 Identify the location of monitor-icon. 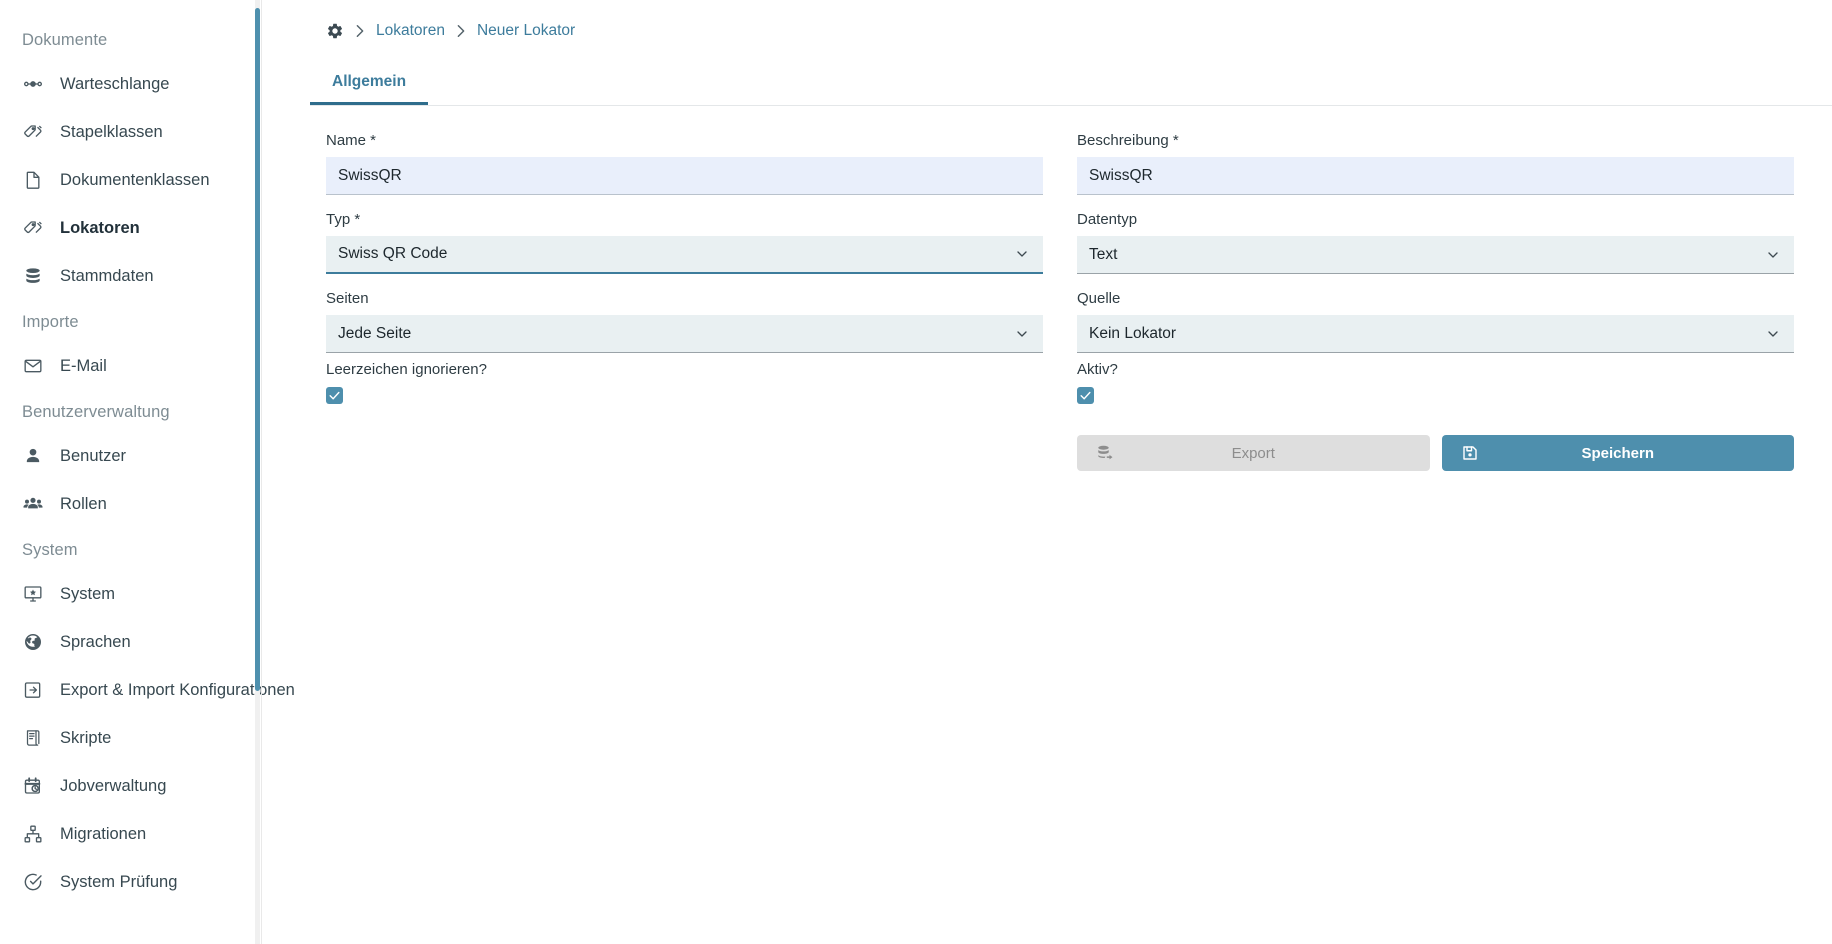
(33, 594).